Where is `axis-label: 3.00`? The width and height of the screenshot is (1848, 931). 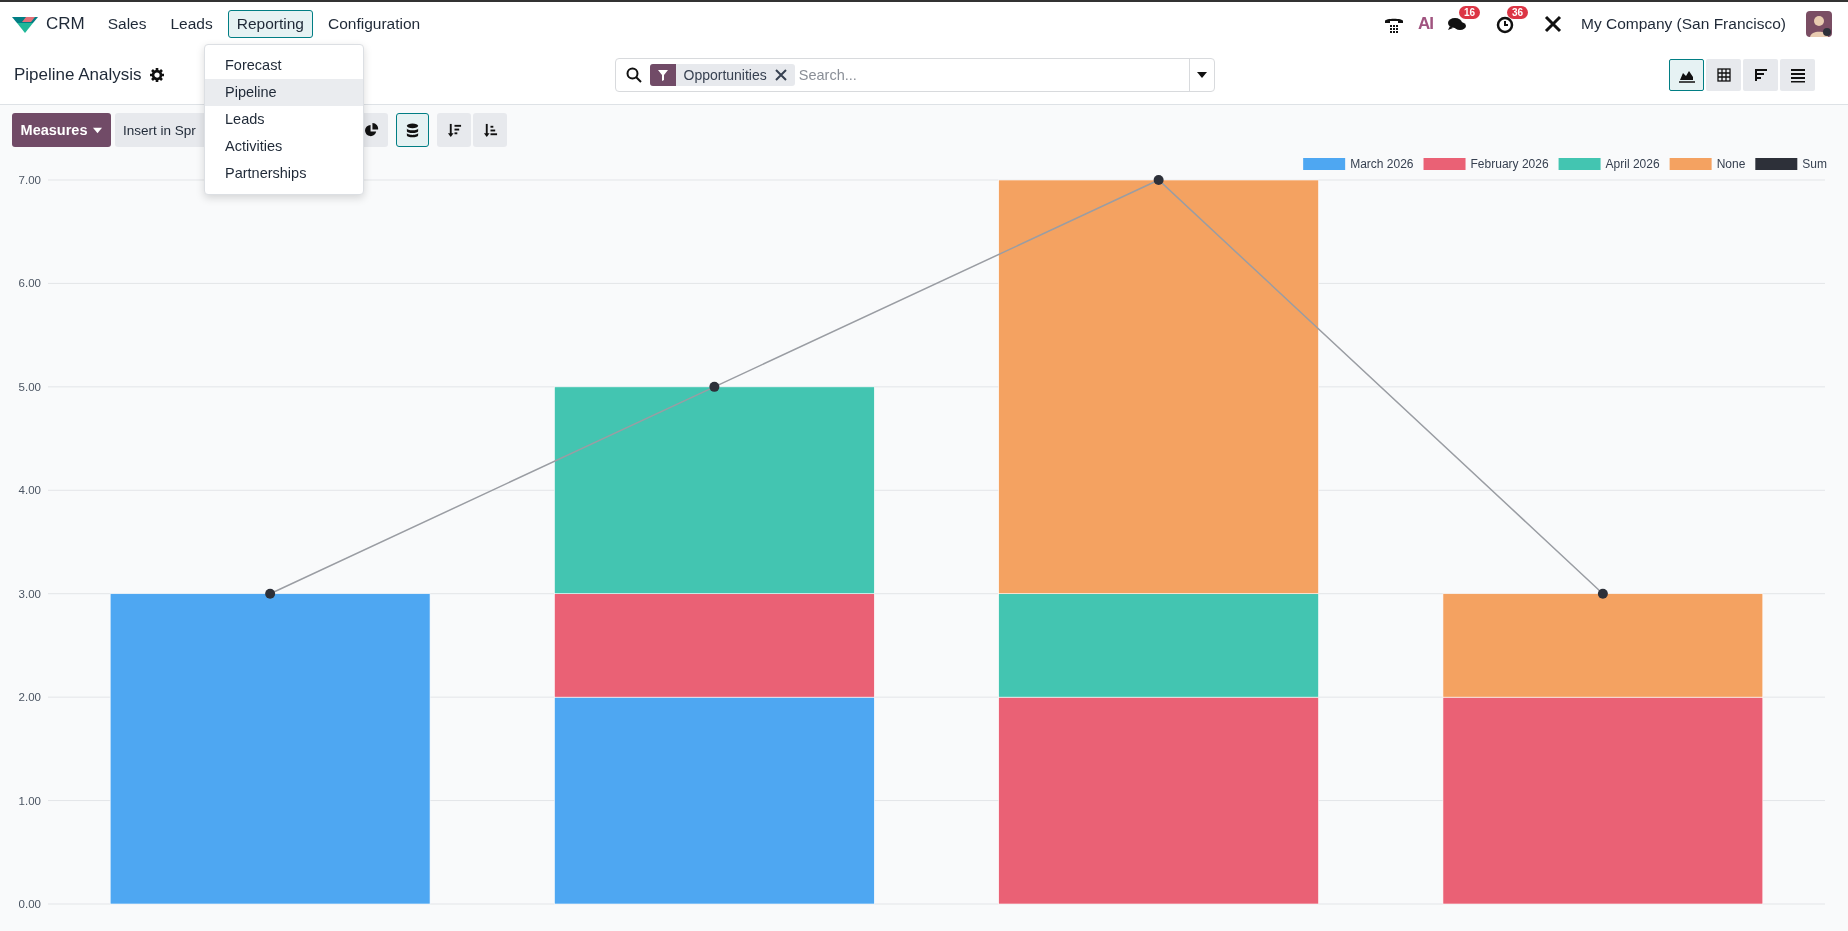 axis-label: 3.00 is located at coordinates (29, 593).